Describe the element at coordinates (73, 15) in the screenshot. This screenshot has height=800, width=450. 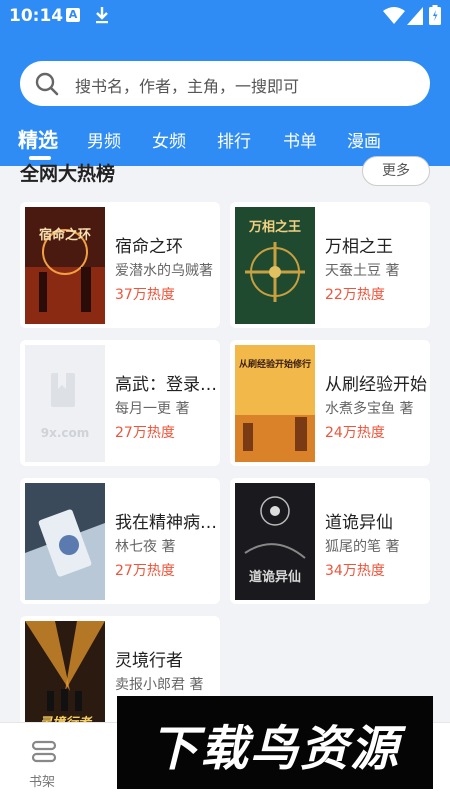
I see `app-notification-icon: A` at that location.